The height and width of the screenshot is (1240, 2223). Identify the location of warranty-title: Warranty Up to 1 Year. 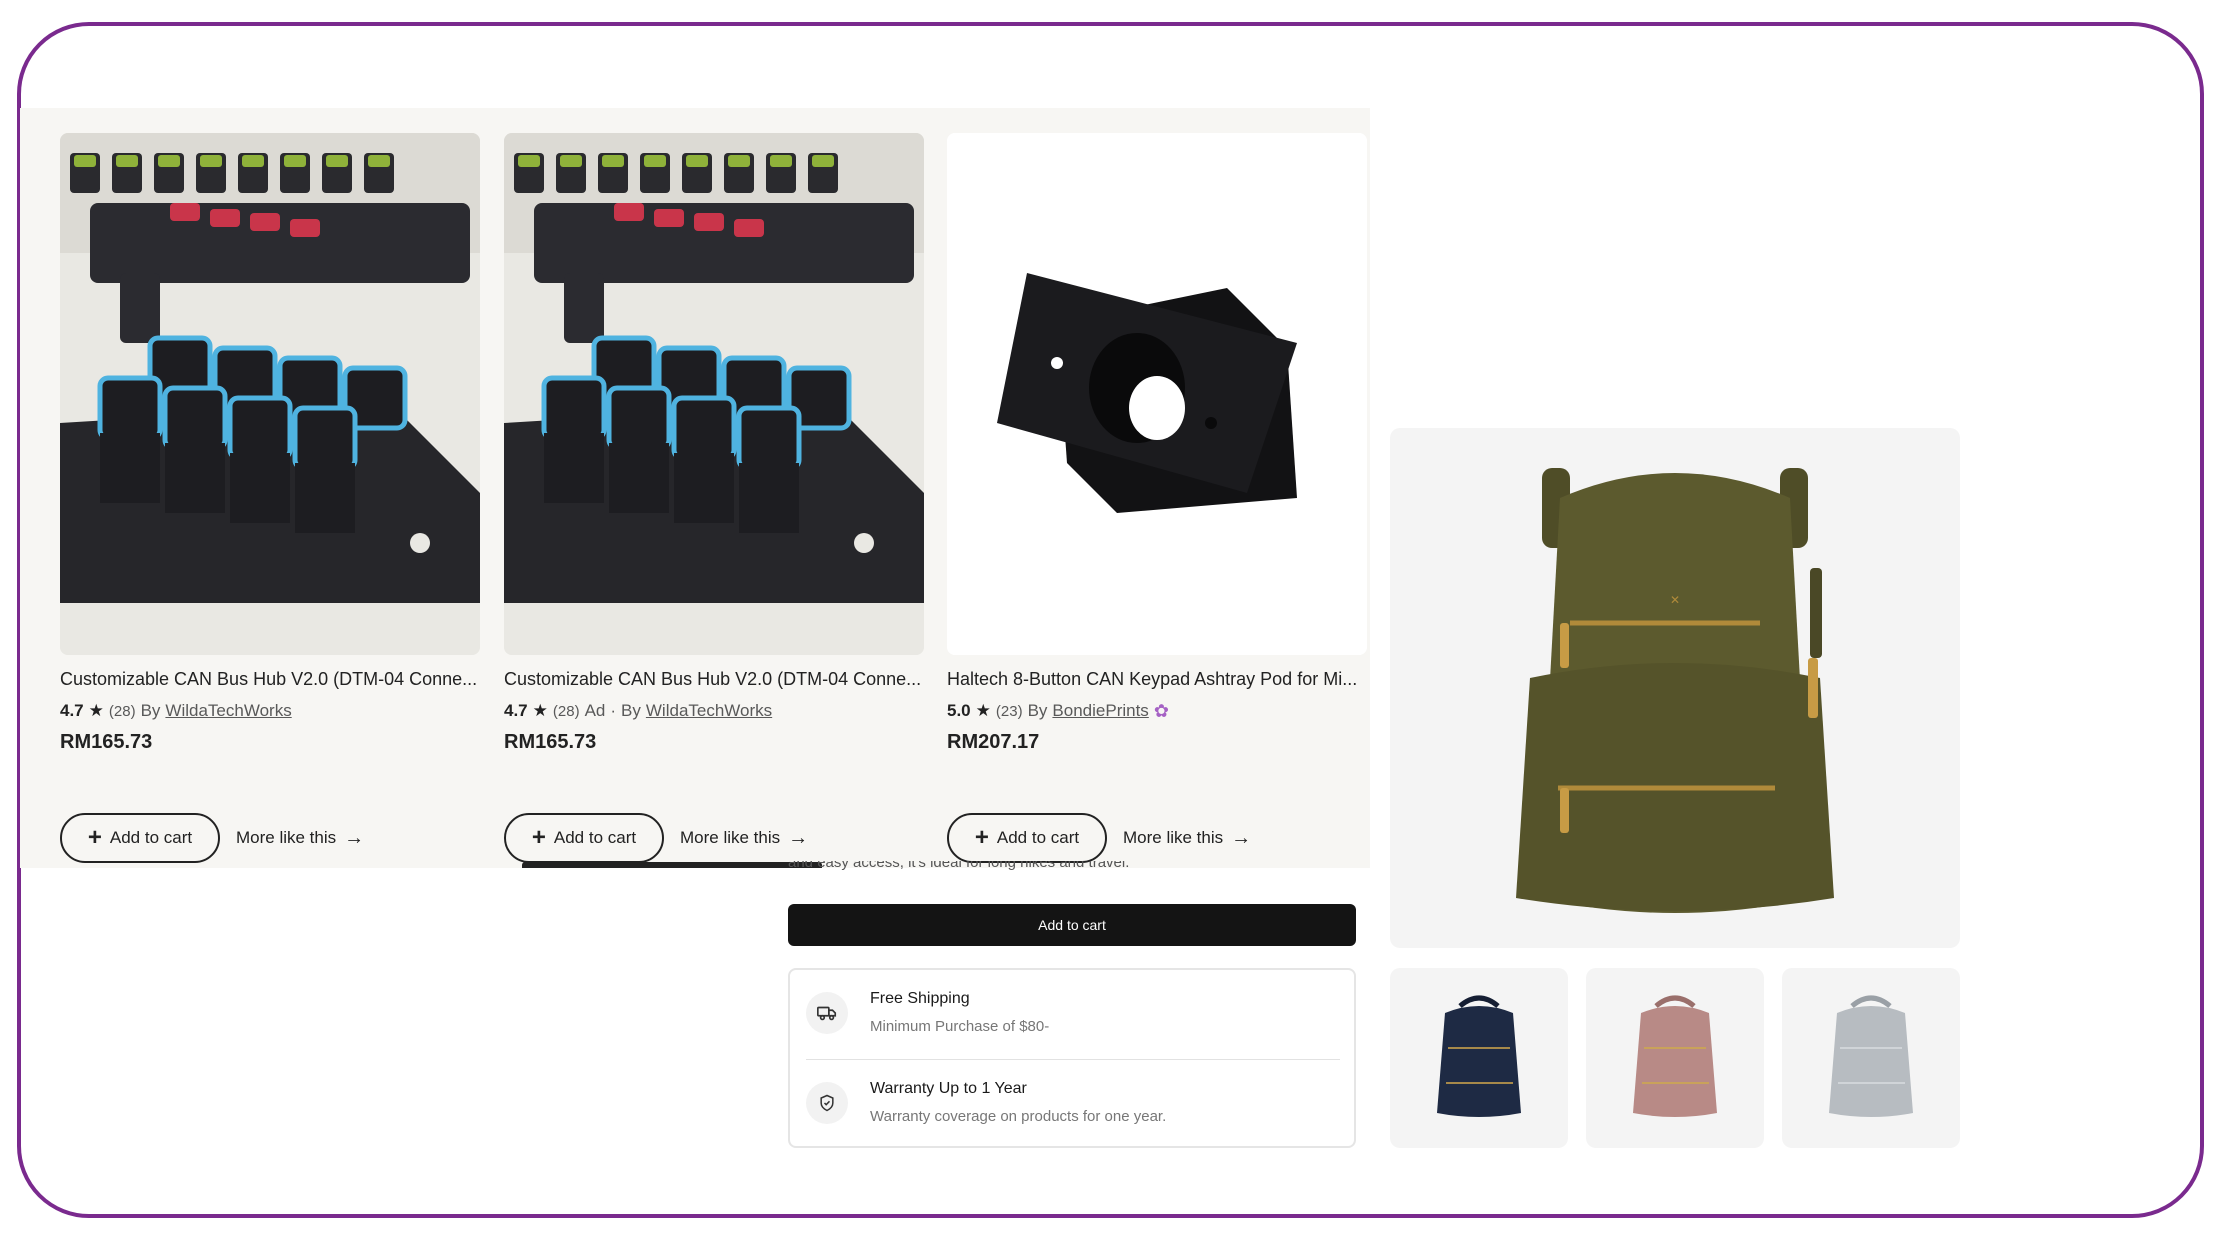
(948, 1088).